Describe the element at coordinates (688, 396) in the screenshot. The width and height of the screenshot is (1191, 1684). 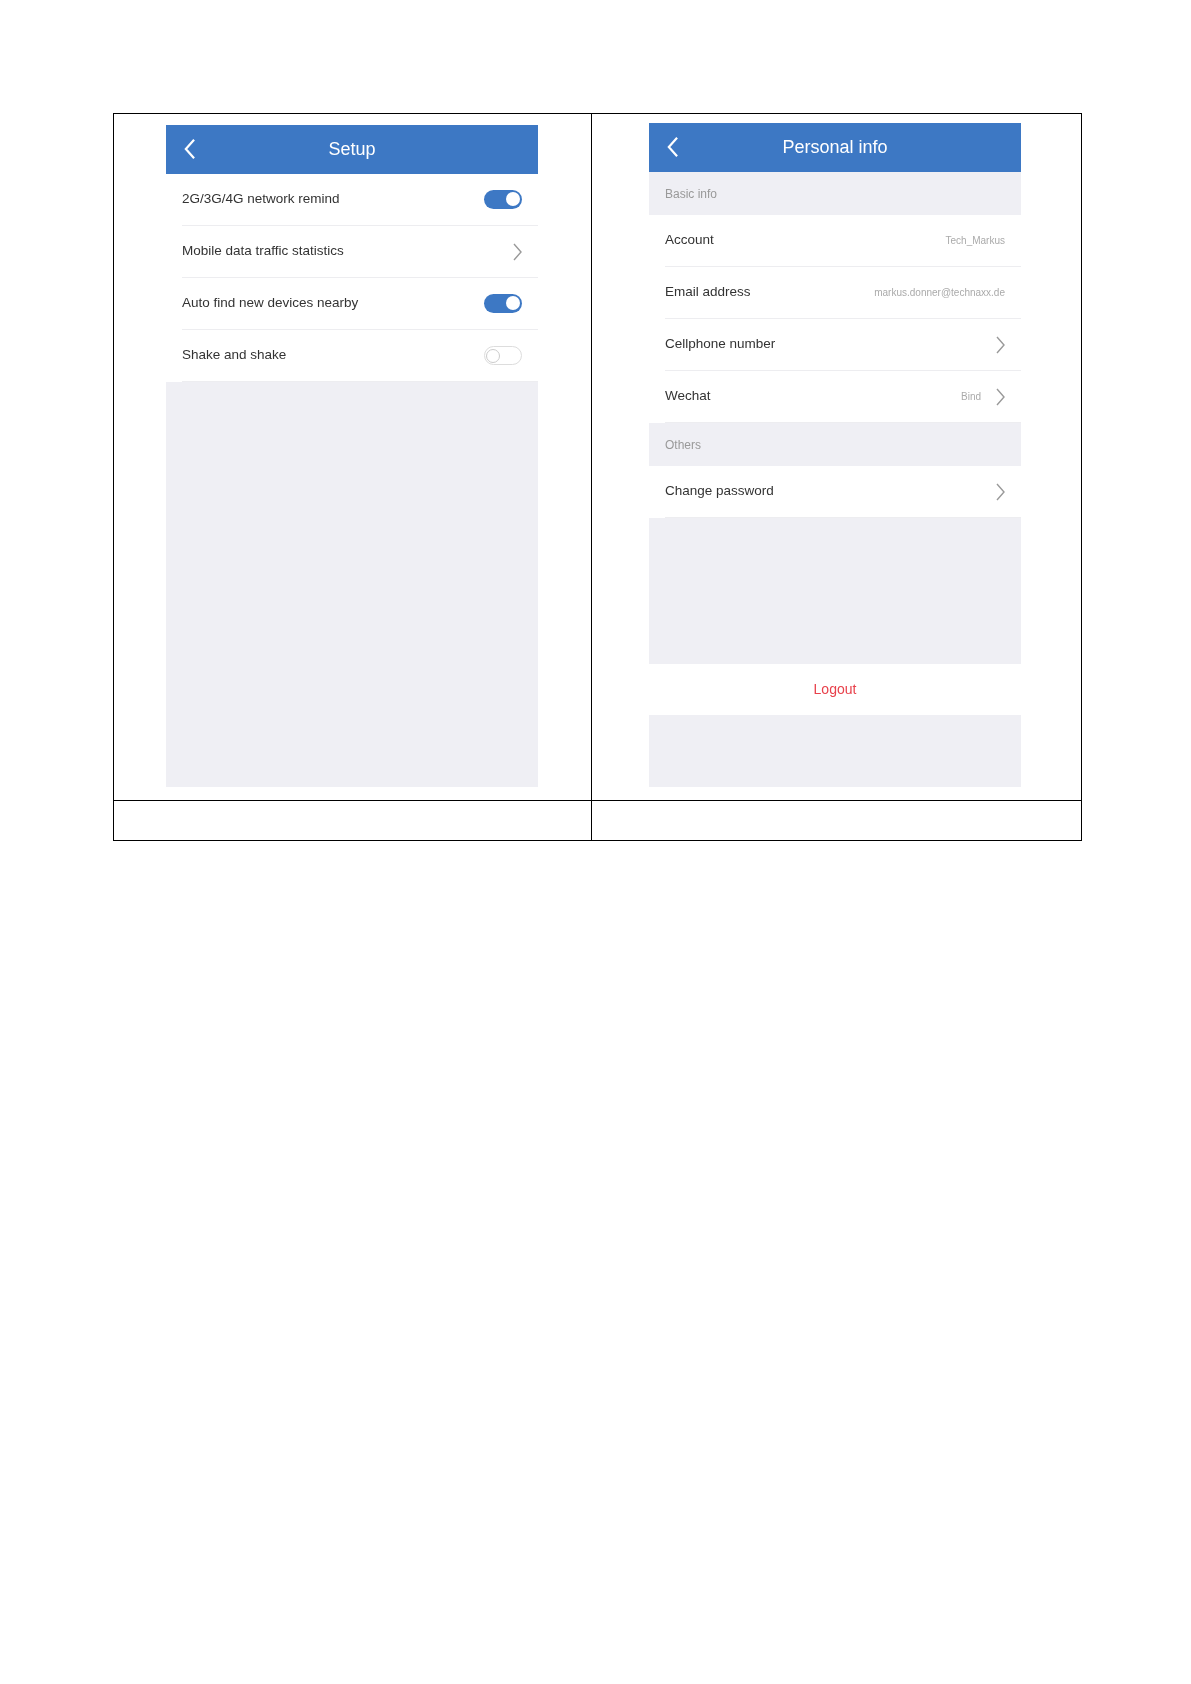
I see `row-label: Wechat` at that location.